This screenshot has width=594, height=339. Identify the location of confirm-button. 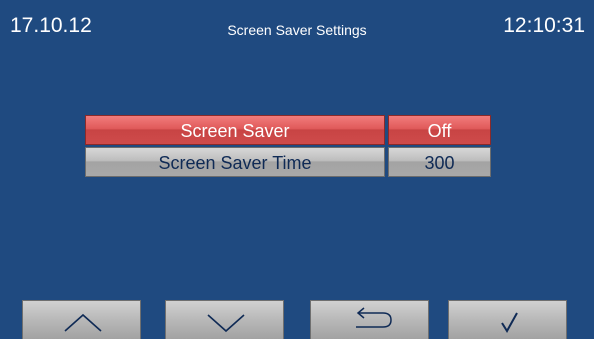
(507, 319).